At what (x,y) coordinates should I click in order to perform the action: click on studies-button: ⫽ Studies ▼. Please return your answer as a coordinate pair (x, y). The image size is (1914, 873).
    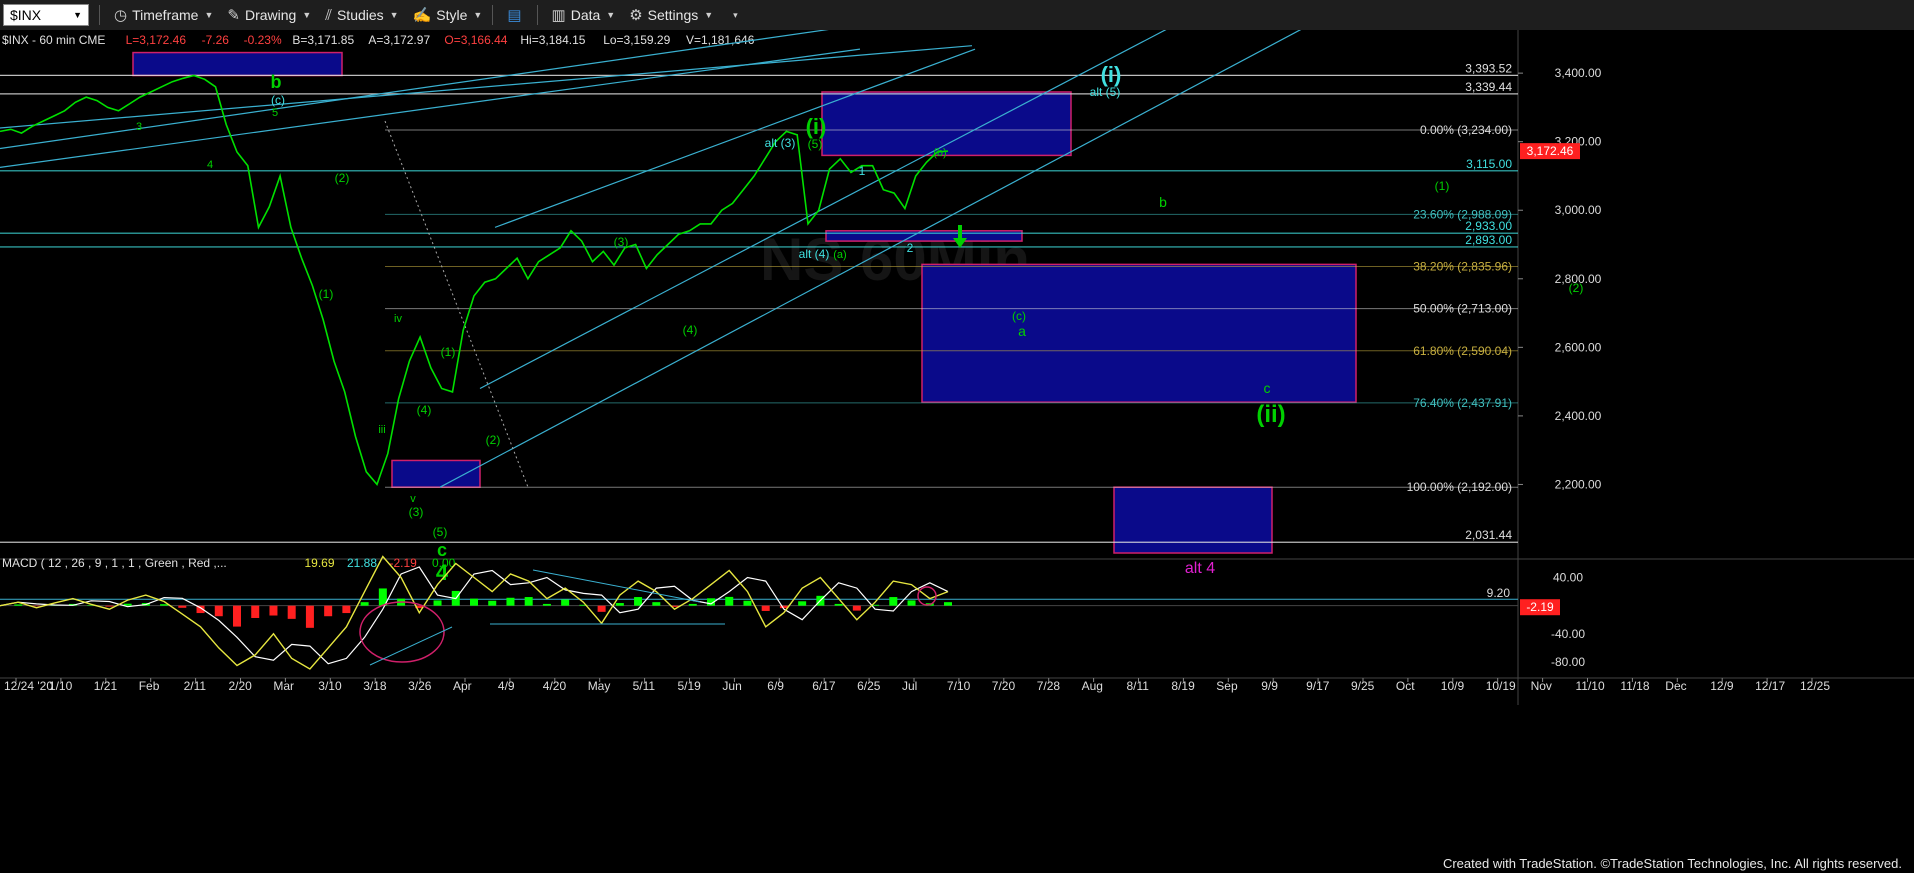
    Looking at the image, I should click on (361, 15).